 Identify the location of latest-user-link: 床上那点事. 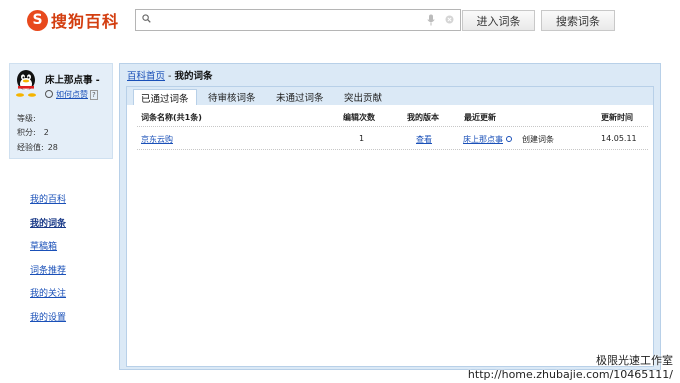
(483, 139).